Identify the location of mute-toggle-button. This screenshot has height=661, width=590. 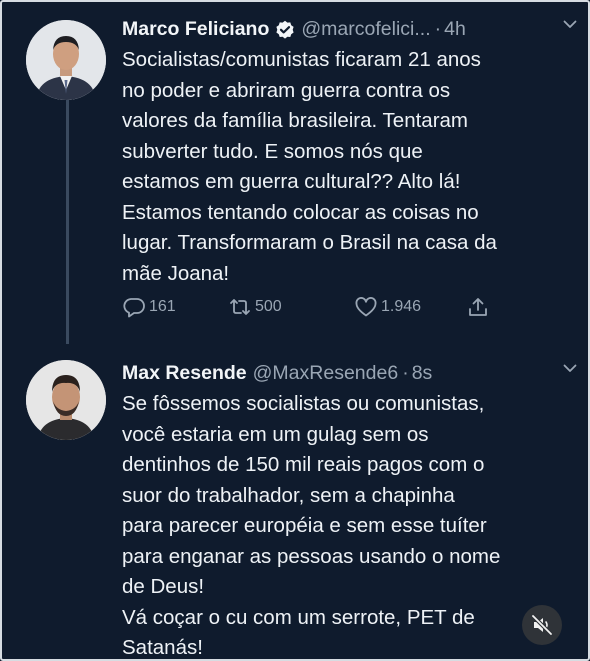
(542, 625).